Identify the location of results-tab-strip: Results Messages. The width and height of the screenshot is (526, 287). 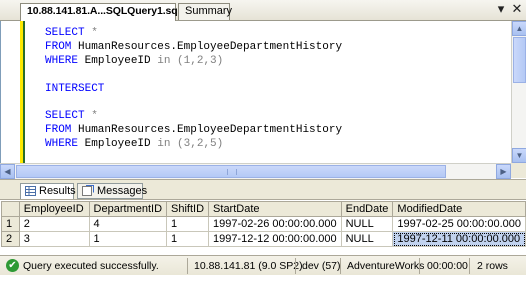
(263, 189).